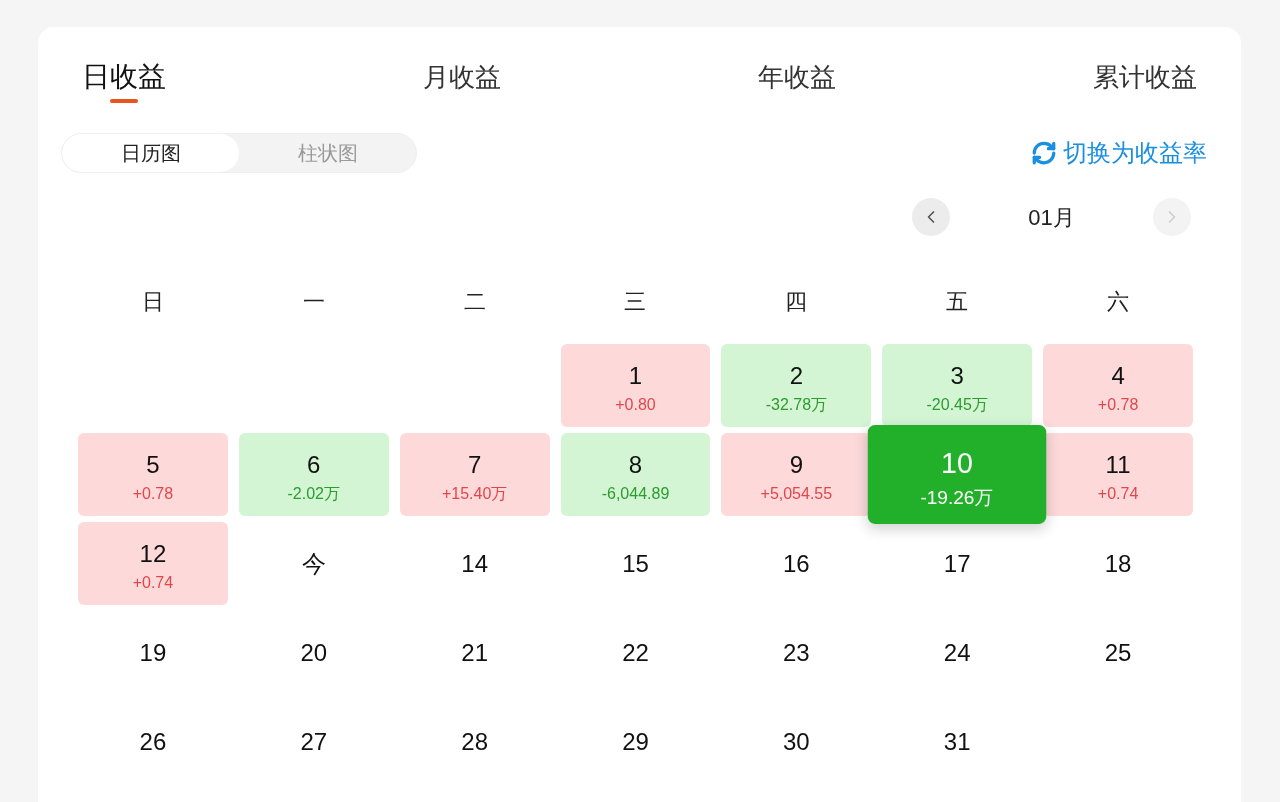 The width and height of the screenshot is (1280, 802). Describe the element at coordinates (1118, 301) in the screenshot. I see `weekday-label: 六` at that location.